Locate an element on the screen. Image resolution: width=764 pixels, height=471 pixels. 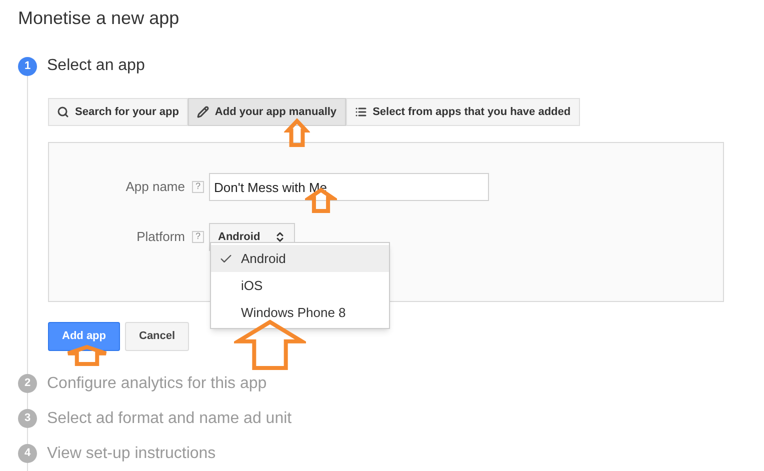
step-number: 1 is located at coordinates (27, 66).